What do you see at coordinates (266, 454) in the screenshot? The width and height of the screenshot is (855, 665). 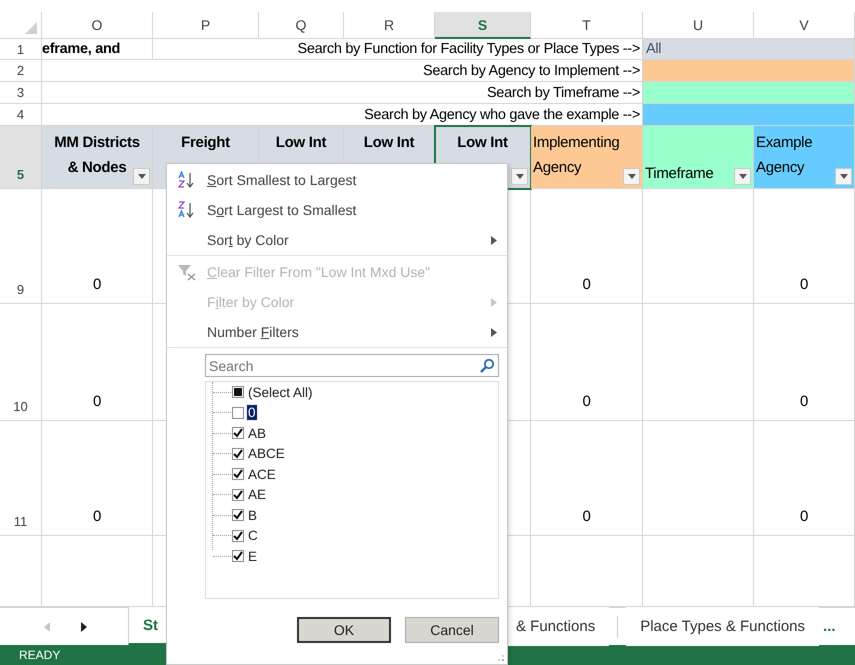 I see `value-label: ABCE` at bounding box center [266, 454].